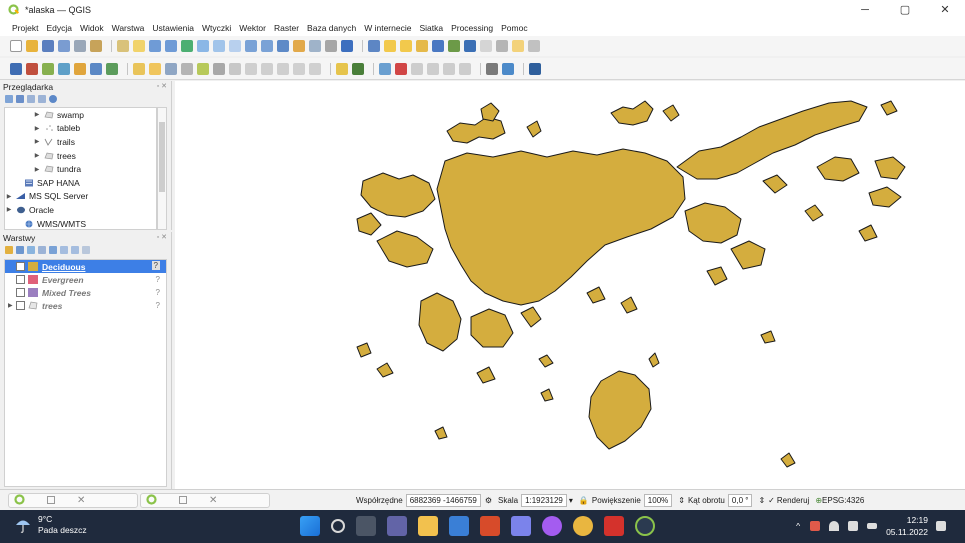  I want to click on menu-wektor: Wektor, so click(252, 28).